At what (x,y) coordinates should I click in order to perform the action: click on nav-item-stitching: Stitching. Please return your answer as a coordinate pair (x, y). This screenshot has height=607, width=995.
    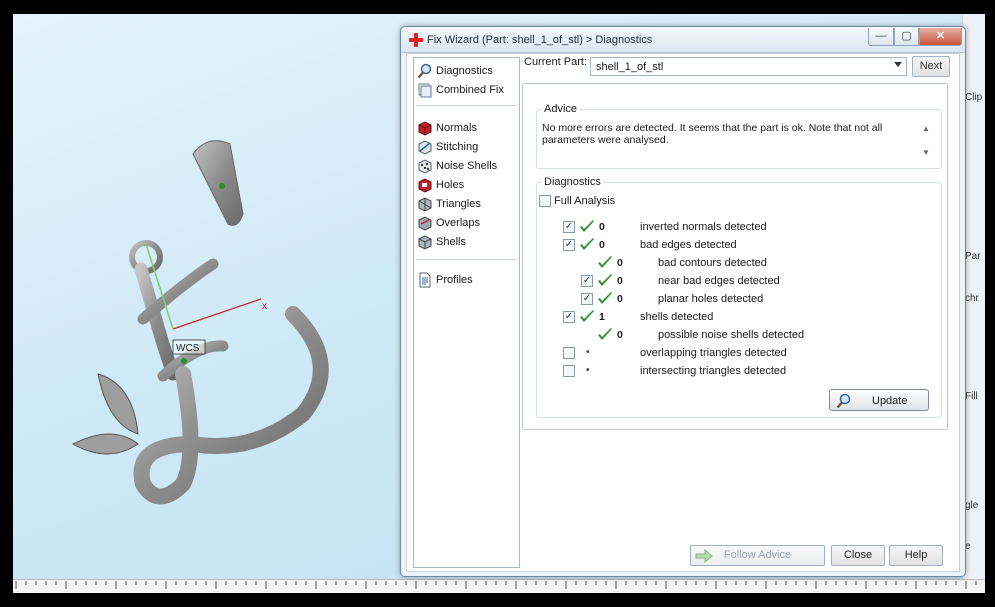
    Looking at the image, I should click on (447, 147).